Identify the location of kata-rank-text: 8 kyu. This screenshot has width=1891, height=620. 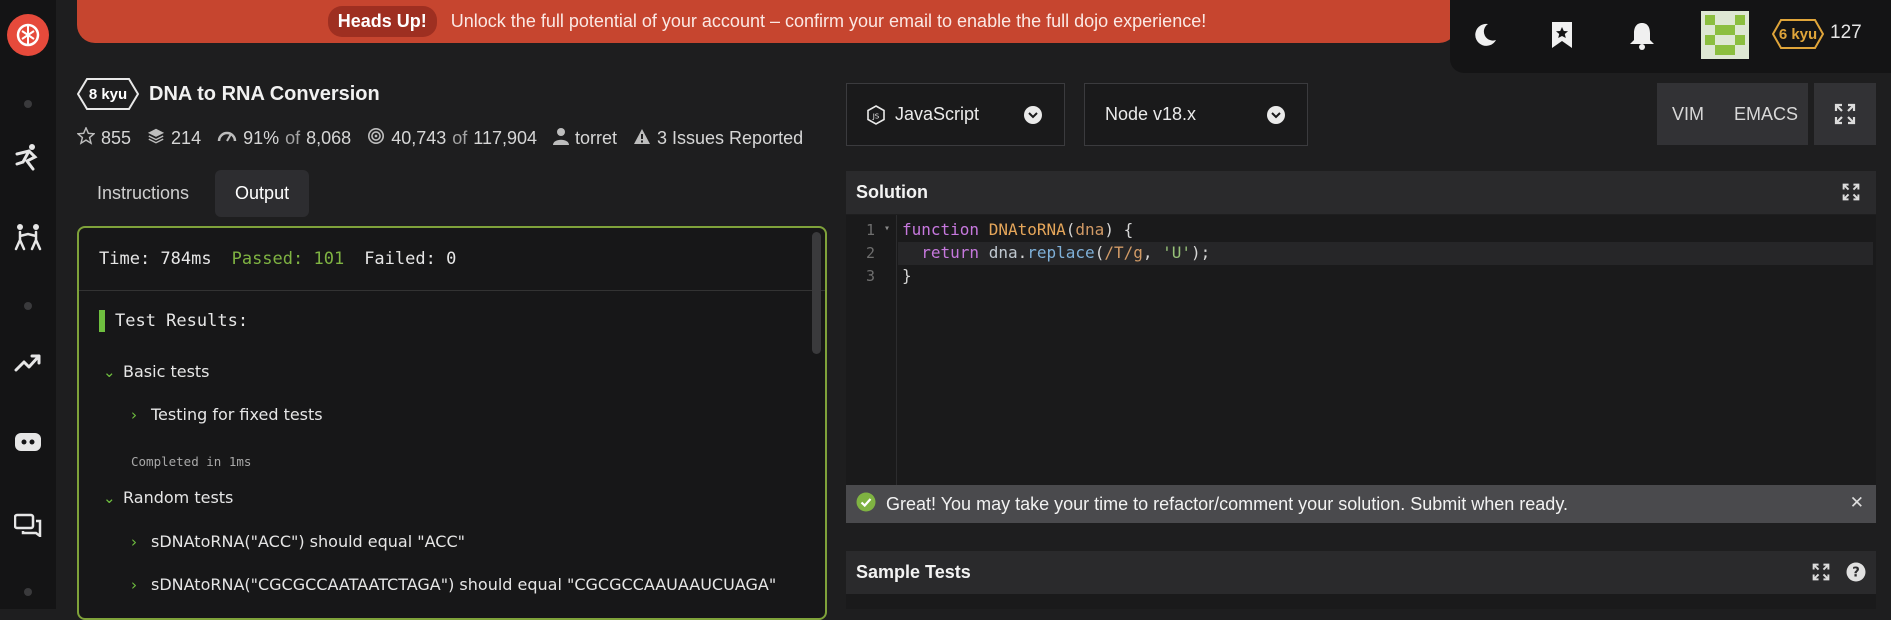
(108, 94).